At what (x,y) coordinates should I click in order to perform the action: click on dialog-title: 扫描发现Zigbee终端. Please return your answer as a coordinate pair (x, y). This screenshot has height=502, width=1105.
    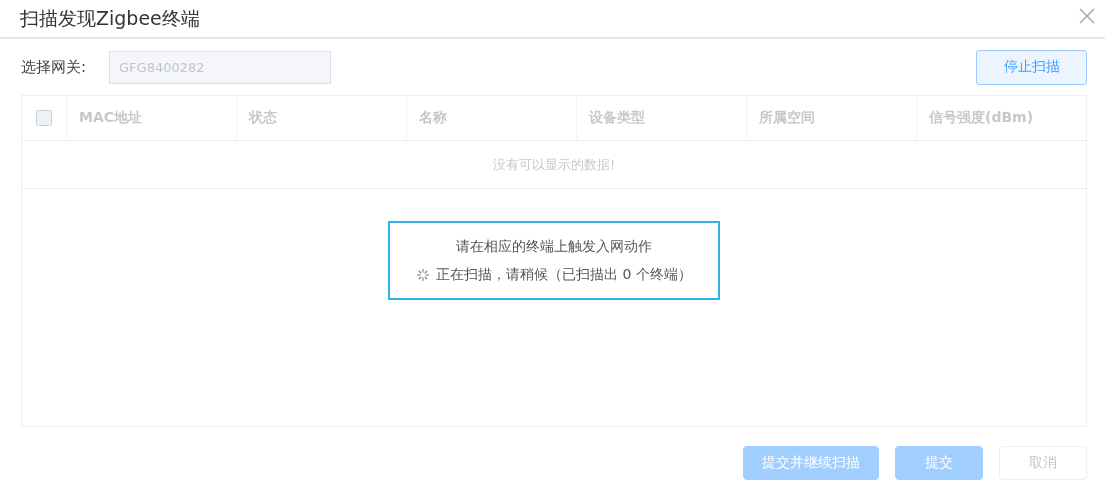
    Looking at the image, I should click on (110, 18).